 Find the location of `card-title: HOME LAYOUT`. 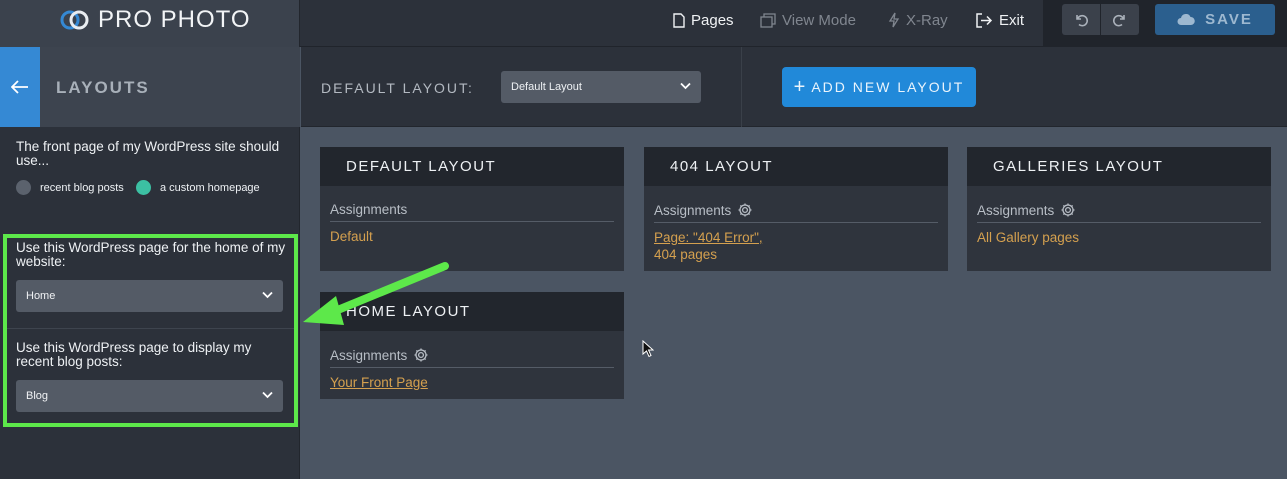

card-title: HOME LAYOUT is located at coordinates (472, 311).